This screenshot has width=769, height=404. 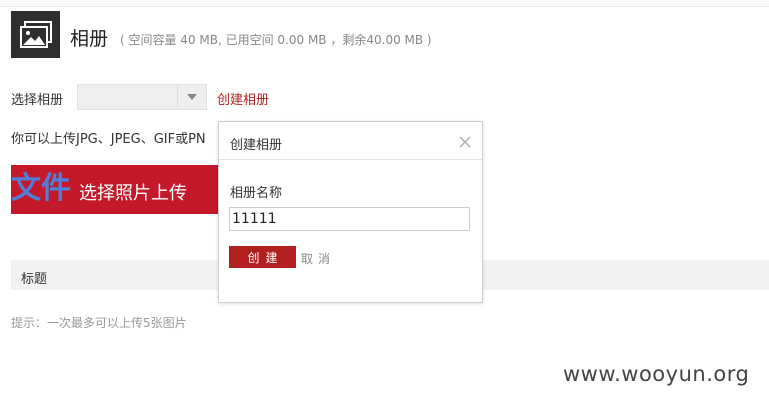 I want to click on album-name-input, so click(x=349, y=219).